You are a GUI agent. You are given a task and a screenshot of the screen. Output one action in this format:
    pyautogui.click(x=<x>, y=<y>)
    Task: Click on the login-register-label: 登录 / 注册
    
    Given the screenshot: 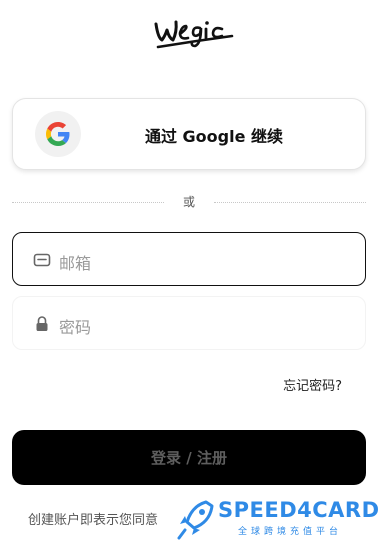 What is the action you would take?
    pyautogui.click(x=189, y=458)
    